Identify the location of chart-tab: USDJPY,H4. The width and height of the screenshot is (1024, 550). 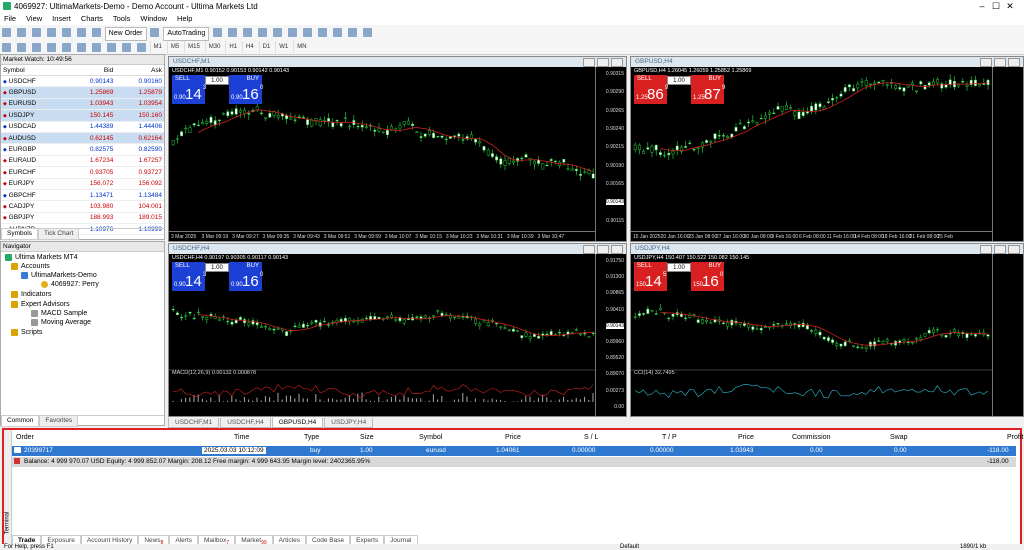
(349, 423).